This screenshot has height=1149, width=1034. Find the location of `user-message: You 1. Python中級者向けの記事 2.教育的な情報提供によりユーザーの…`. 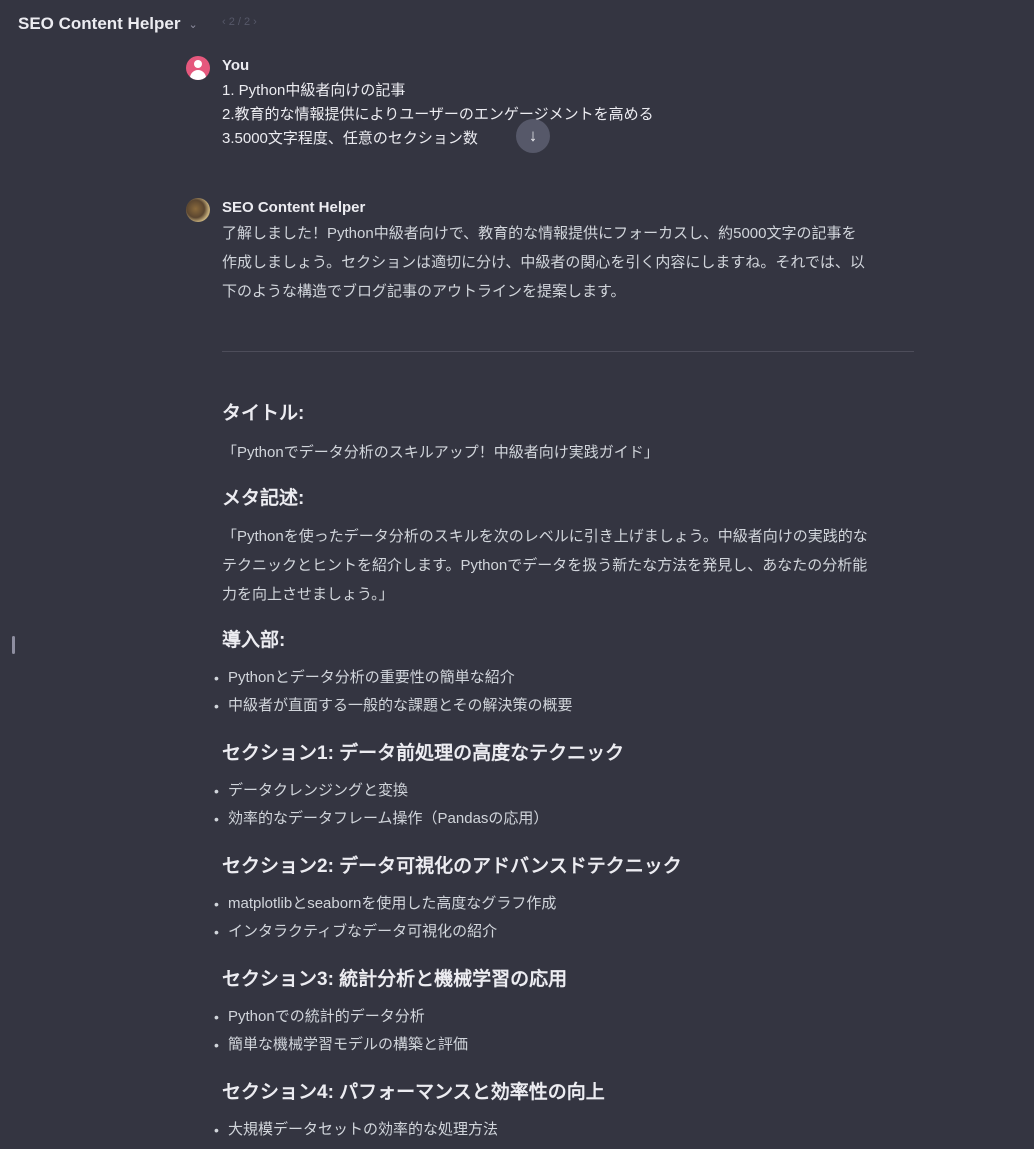

user-message: You 1. Python中級者向けの記事 2.教育的な情報提供によりユーザーの… is located at coordinates (551, 103).